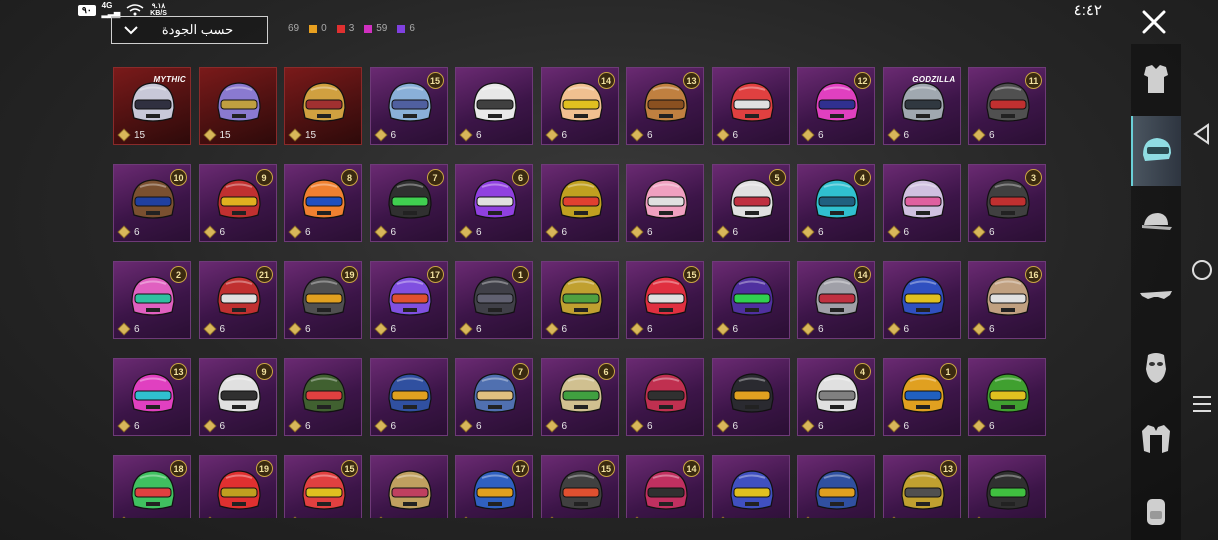 The height and width of the screenshot is (540, 1218). I want to click on helmet-item: 26, so click(152, 300).